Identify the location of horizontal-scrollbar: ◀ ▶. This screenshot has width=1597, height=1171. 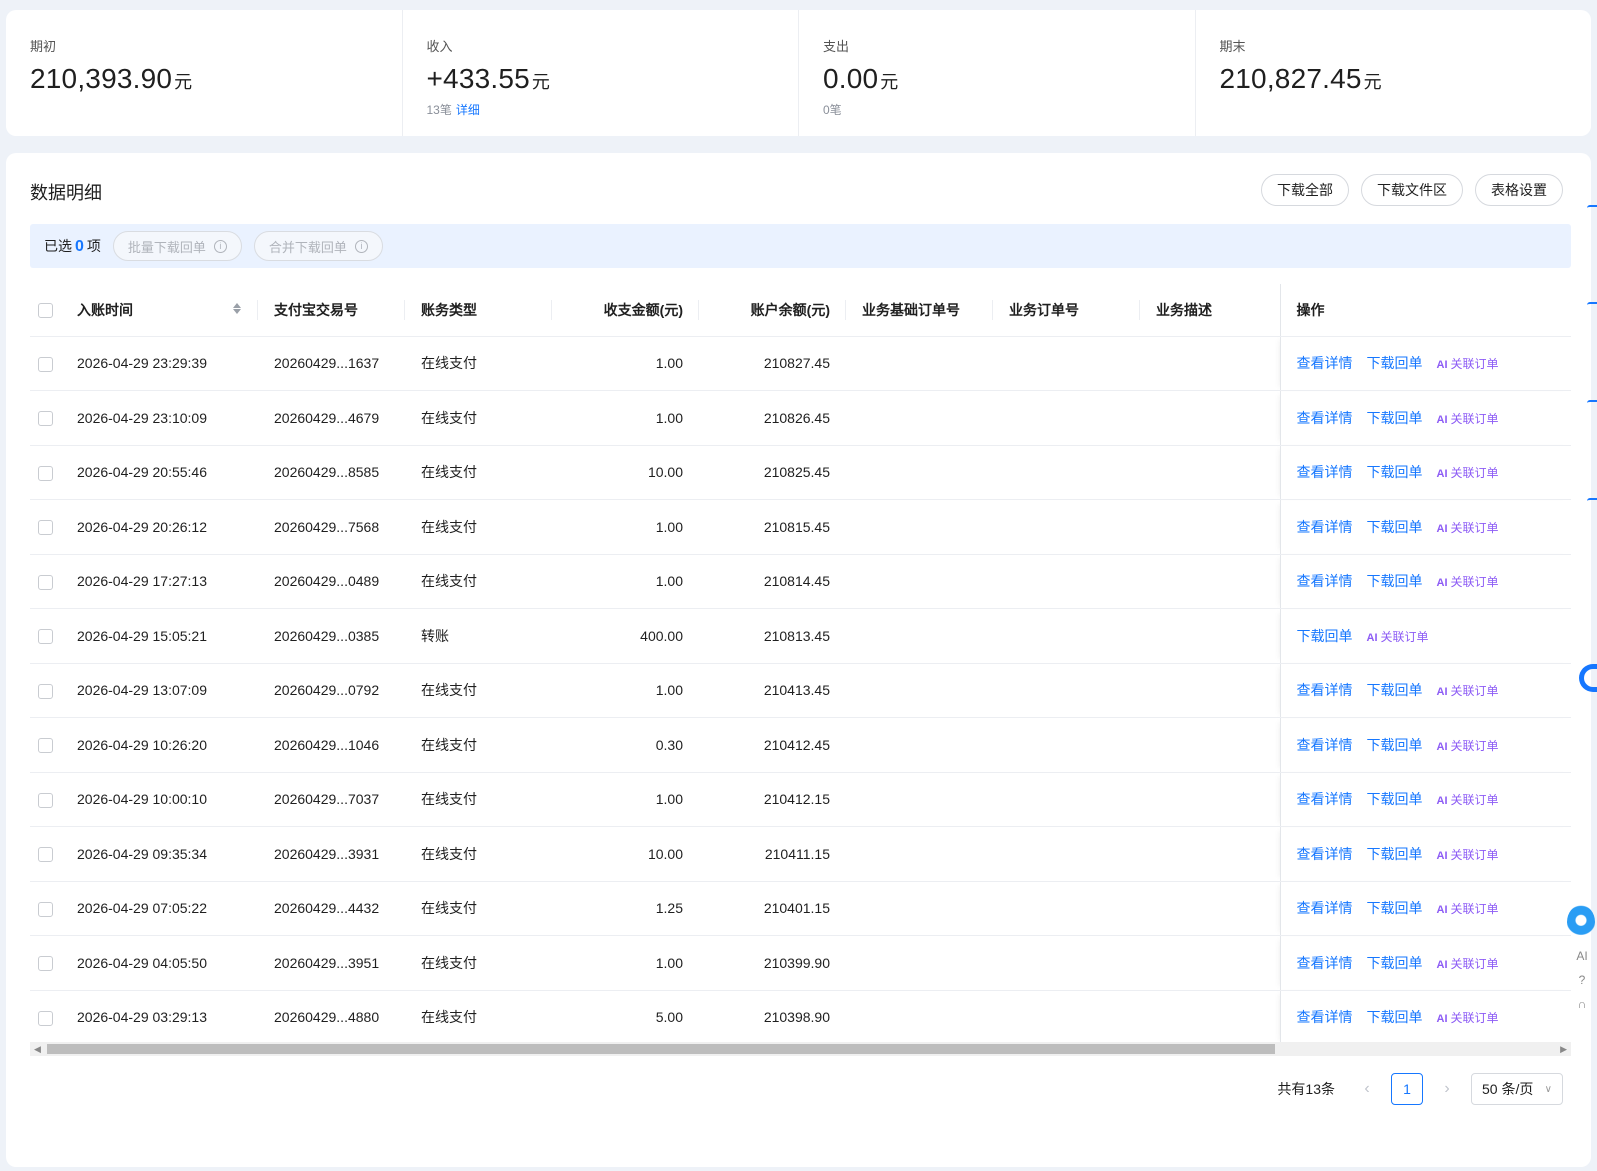
(800, 1049).